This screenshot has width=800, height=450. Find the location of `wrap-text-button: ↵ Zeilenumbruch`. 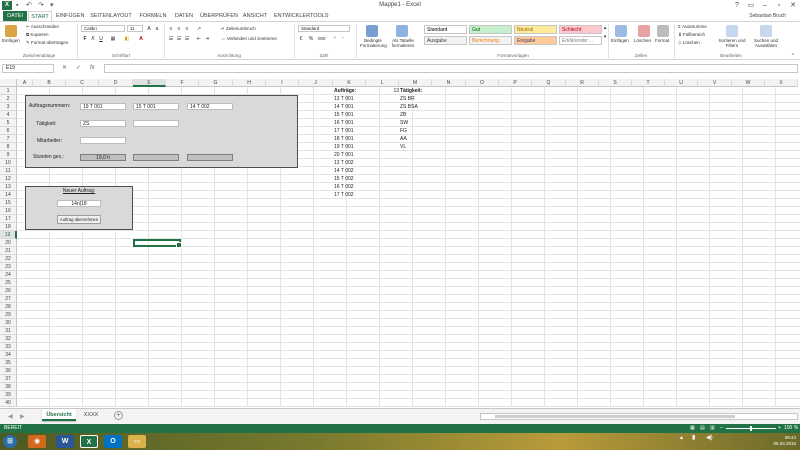

wrap-text-button: ↵ Zeilenumbruch is located at coordinates (238, 29).